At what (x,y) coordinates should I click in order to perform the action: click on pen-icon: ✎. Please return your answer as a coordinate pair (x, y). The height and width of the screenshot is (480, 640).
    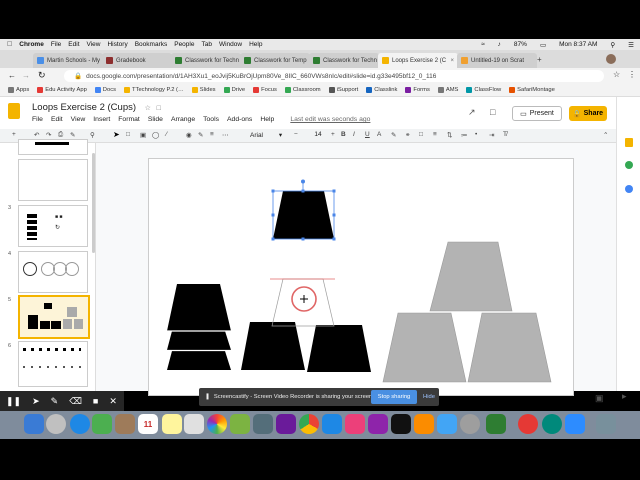
    Looking at the image, I should click on (55, 401).